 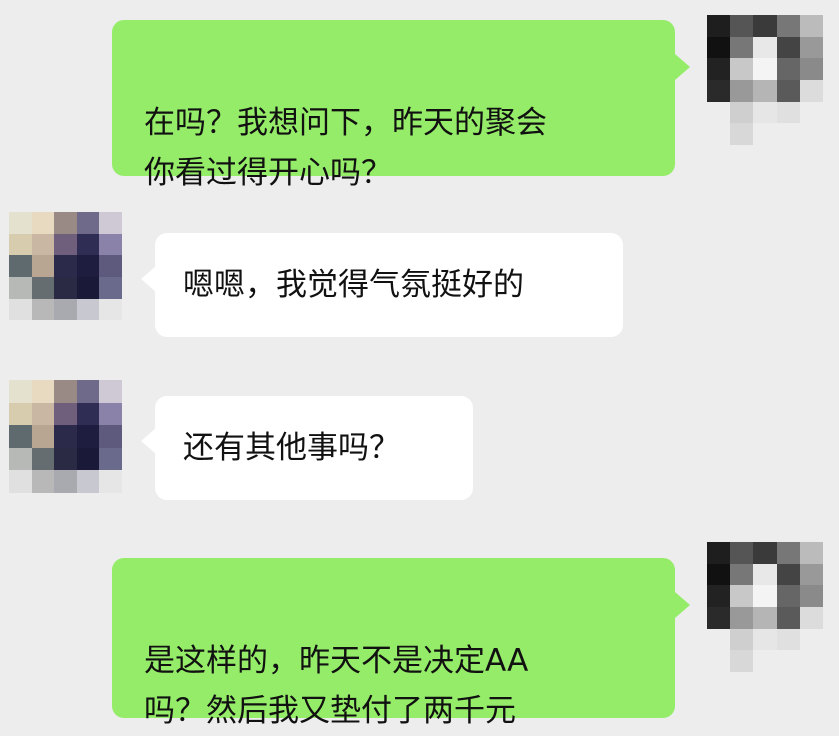 What do you see at coordinates (291, 448) in the screenshot?
I see `message-text: 还有其他事吗？` at bounding box center [291, 448].